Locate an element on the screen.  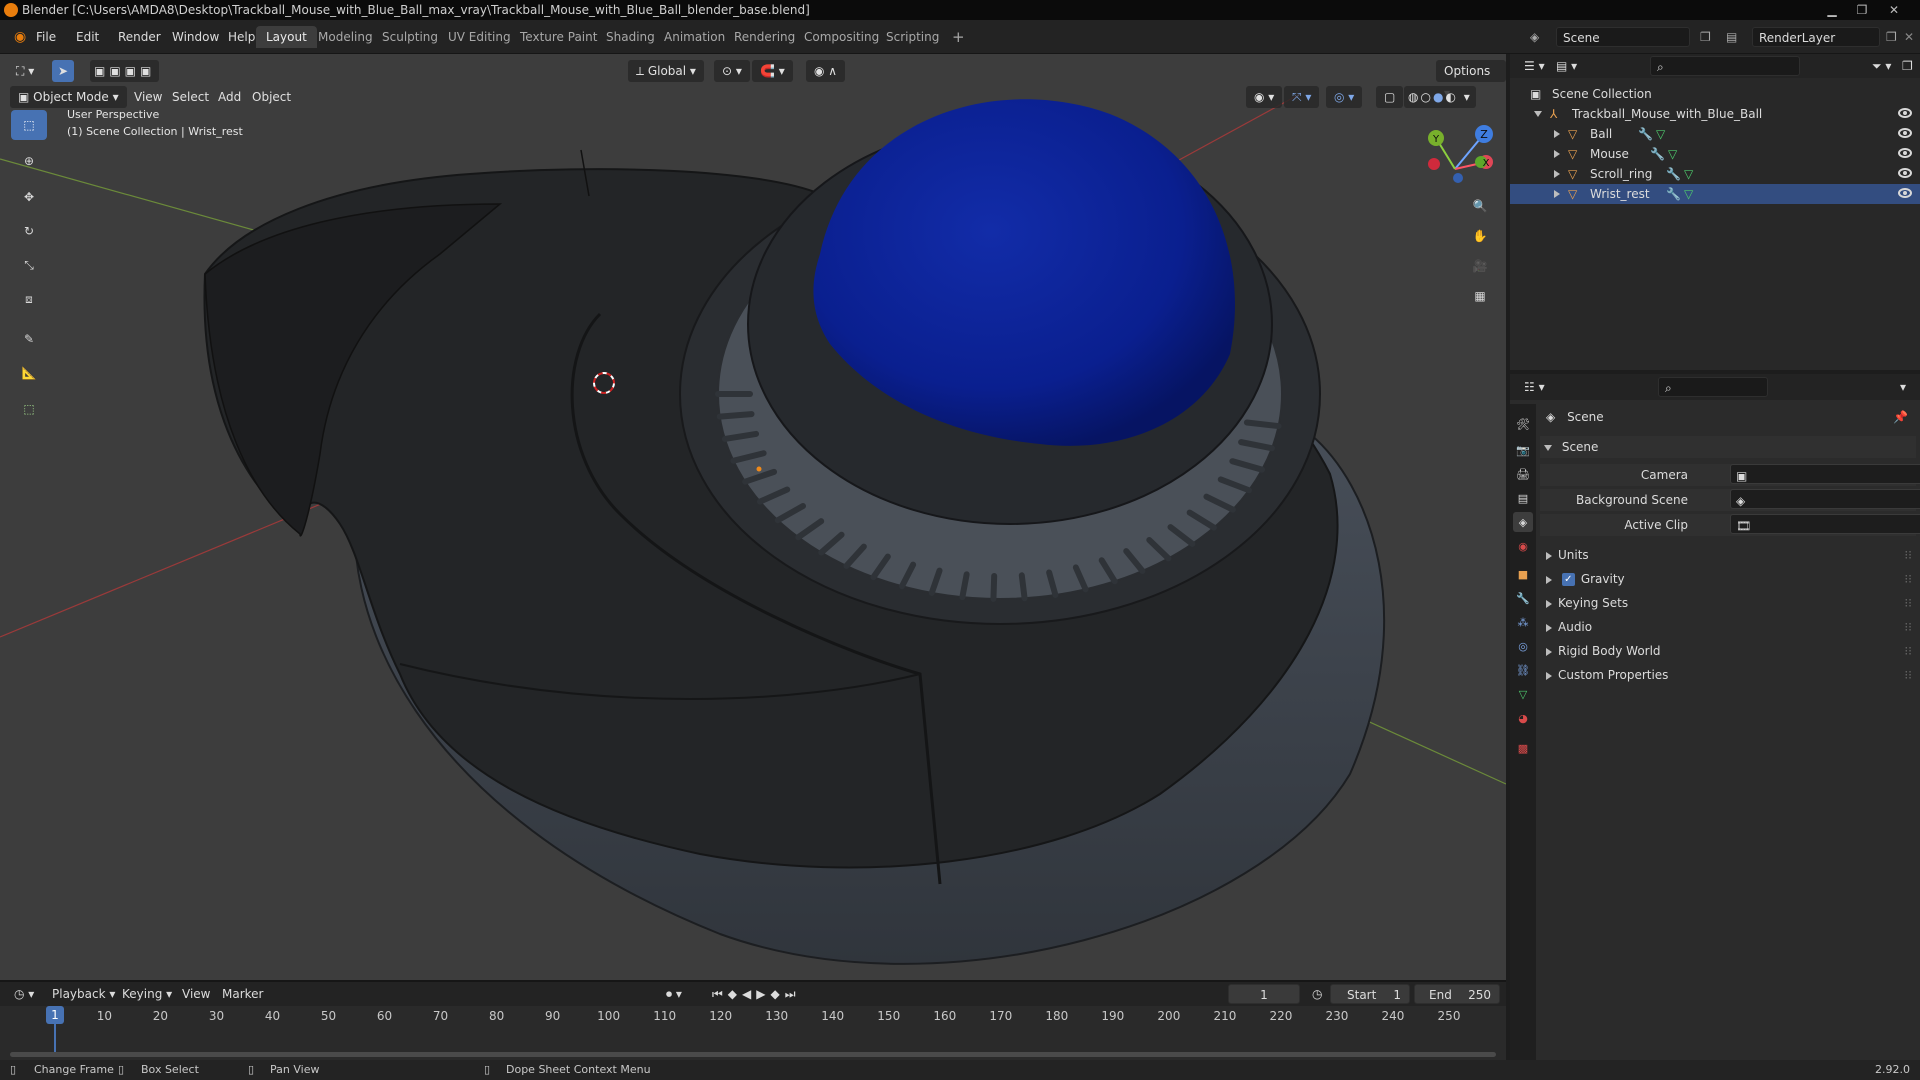
tab-animation: Animation is located at coordinates (694, 37).